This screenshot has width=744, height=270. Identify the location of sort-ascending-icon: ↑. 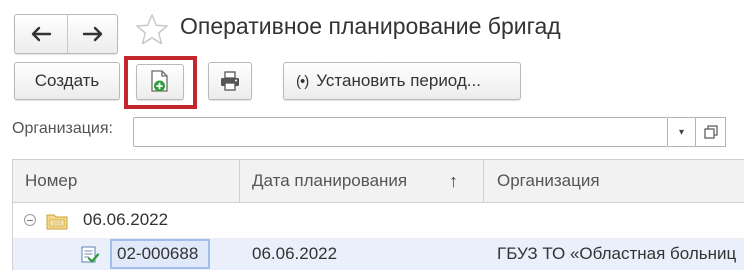
(453, 181).